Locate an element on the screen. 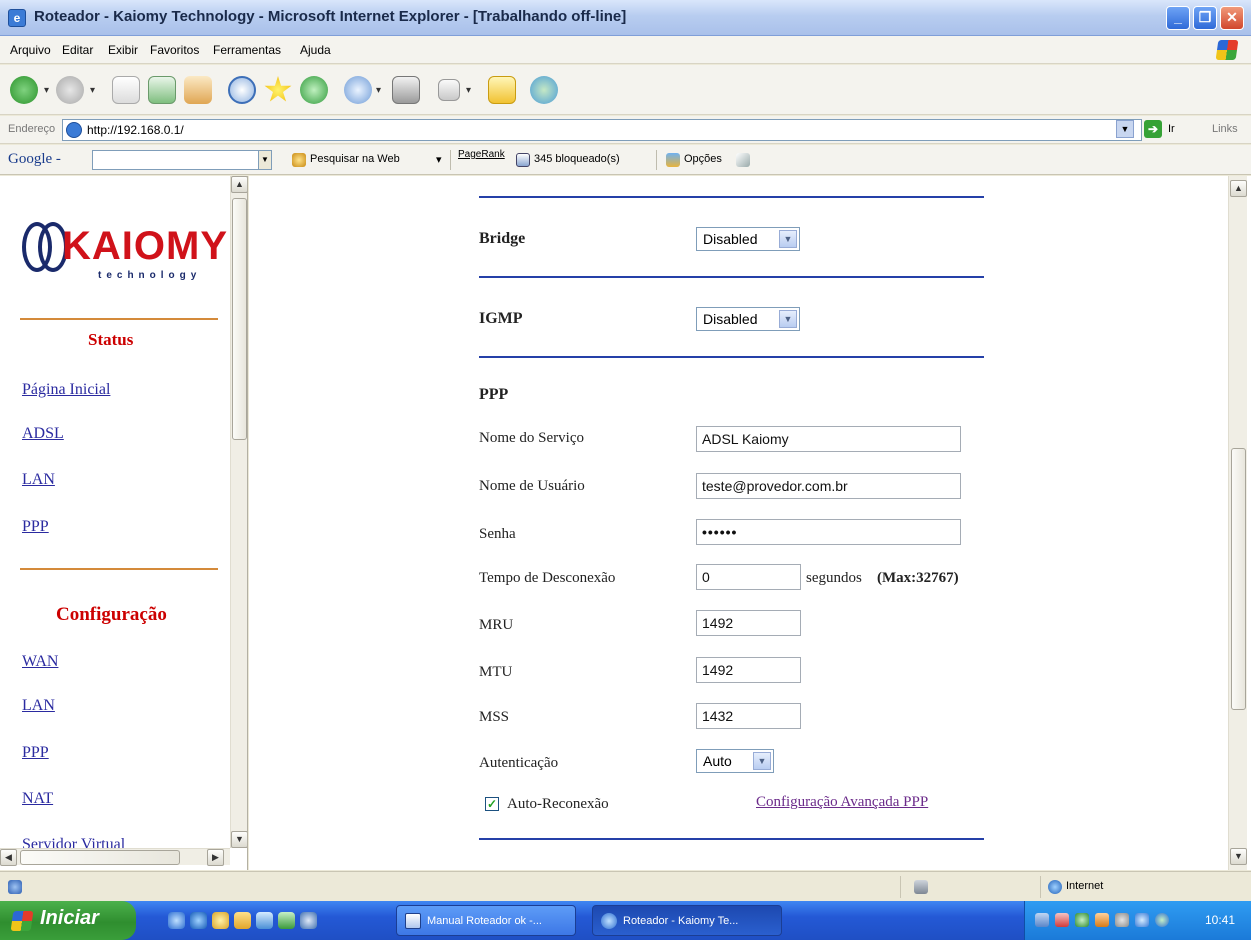  mail-icon is located at coordinates (358, 90).